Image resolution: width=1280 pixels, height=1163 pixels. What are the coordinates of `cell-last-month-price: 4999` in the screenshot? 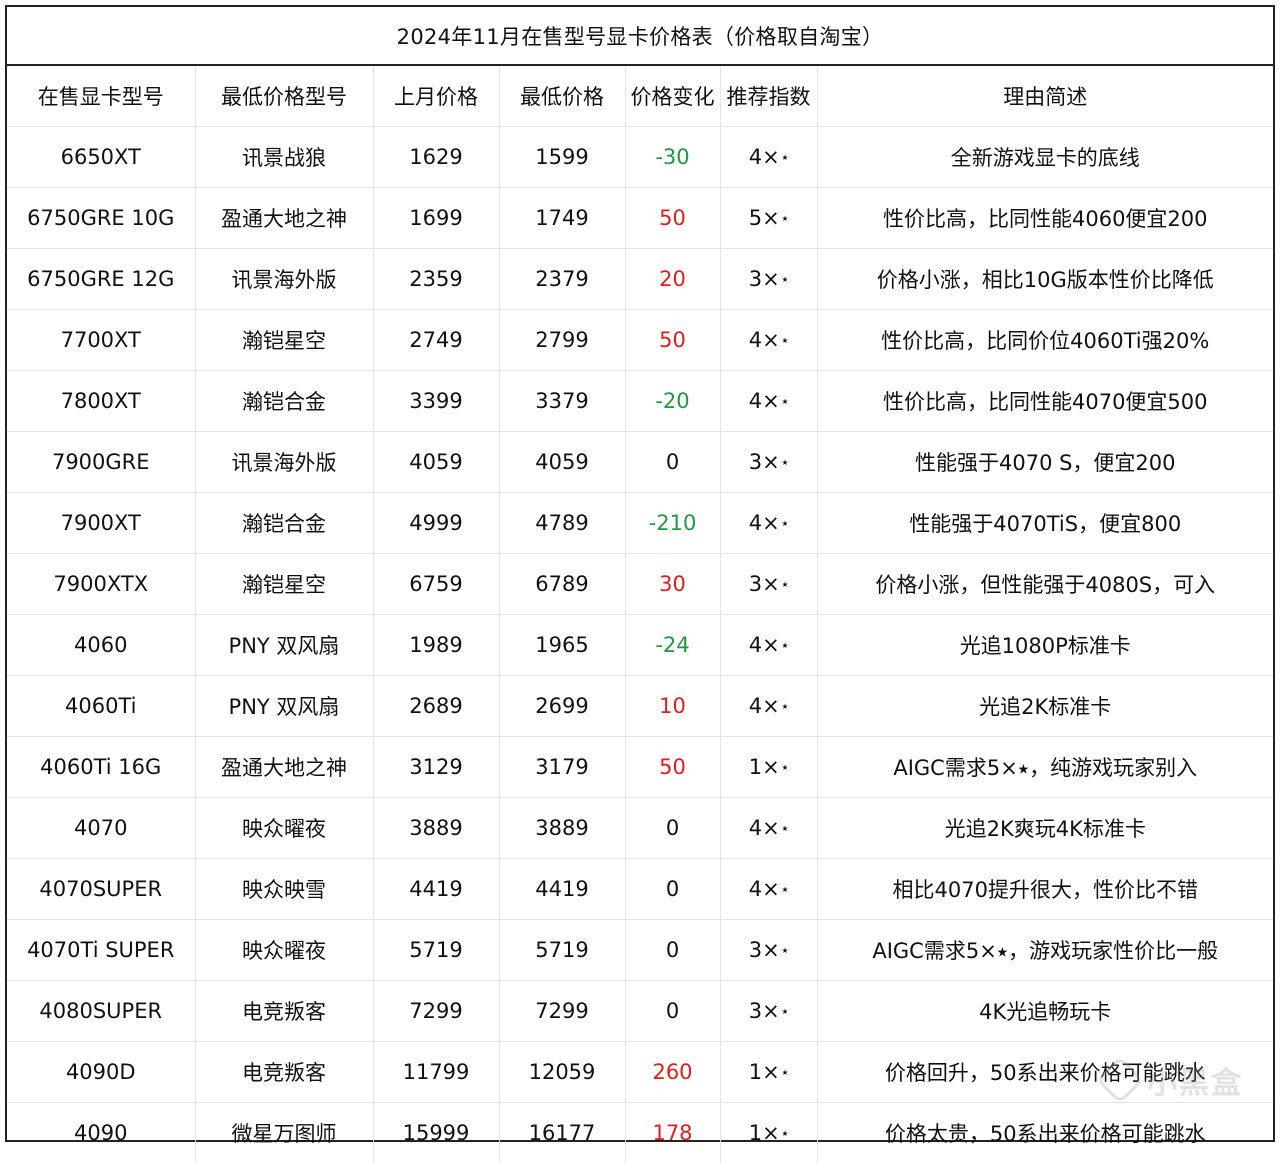 It's located at (436, 523).